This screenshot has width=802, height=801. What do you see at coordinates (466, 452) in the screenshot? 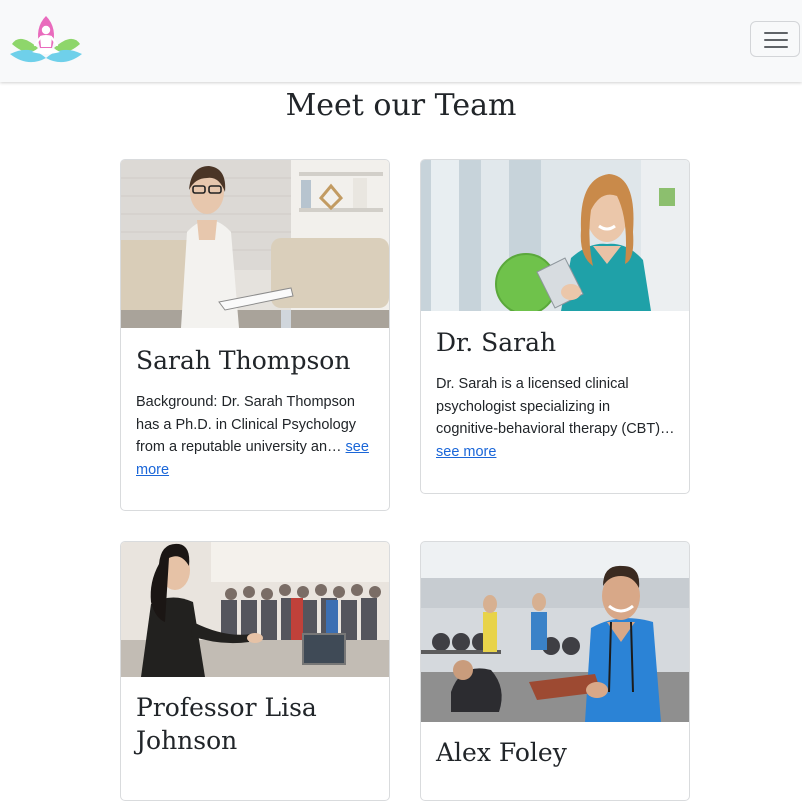
I see `see-more-link: see more` at bounding box center [466, 452].